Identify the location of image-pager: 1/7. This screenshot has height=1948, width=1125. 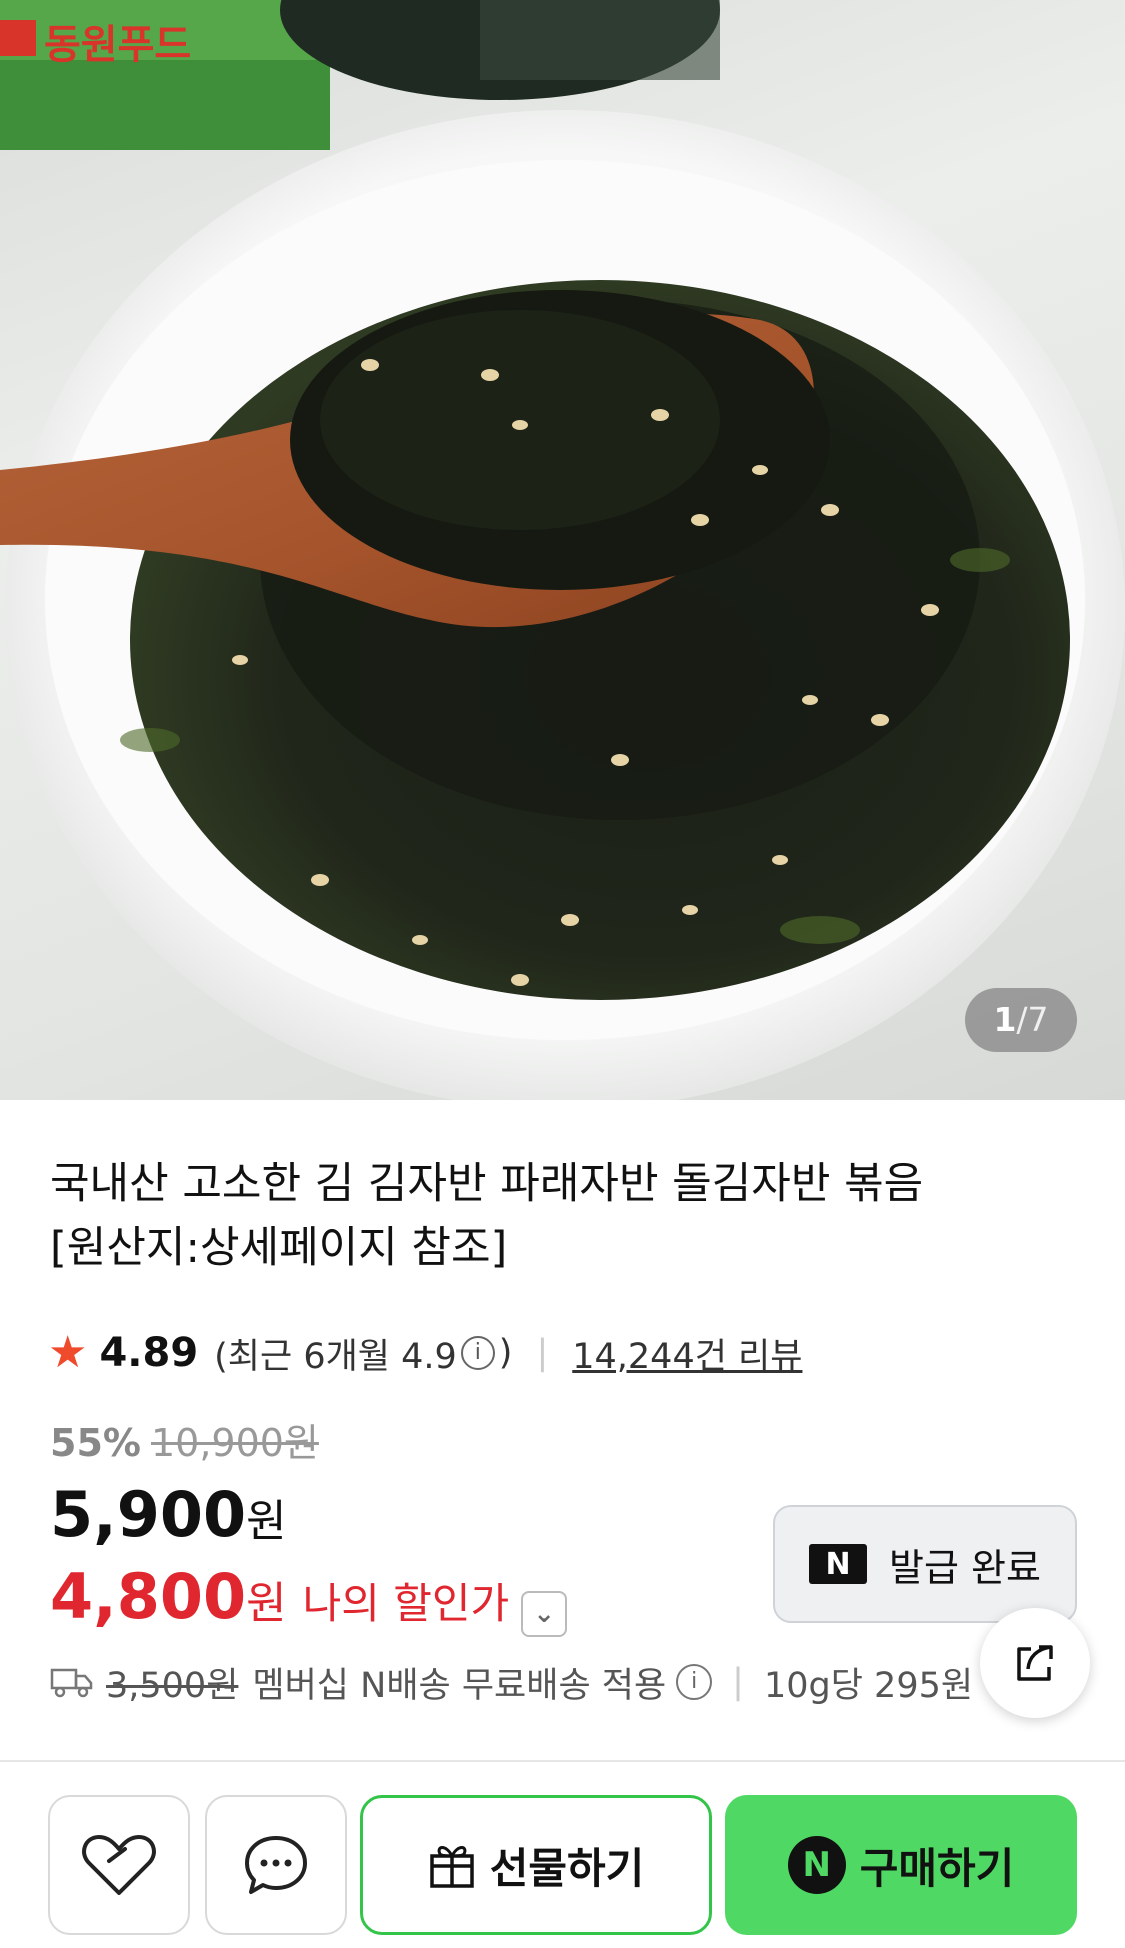
(1021, 1020).